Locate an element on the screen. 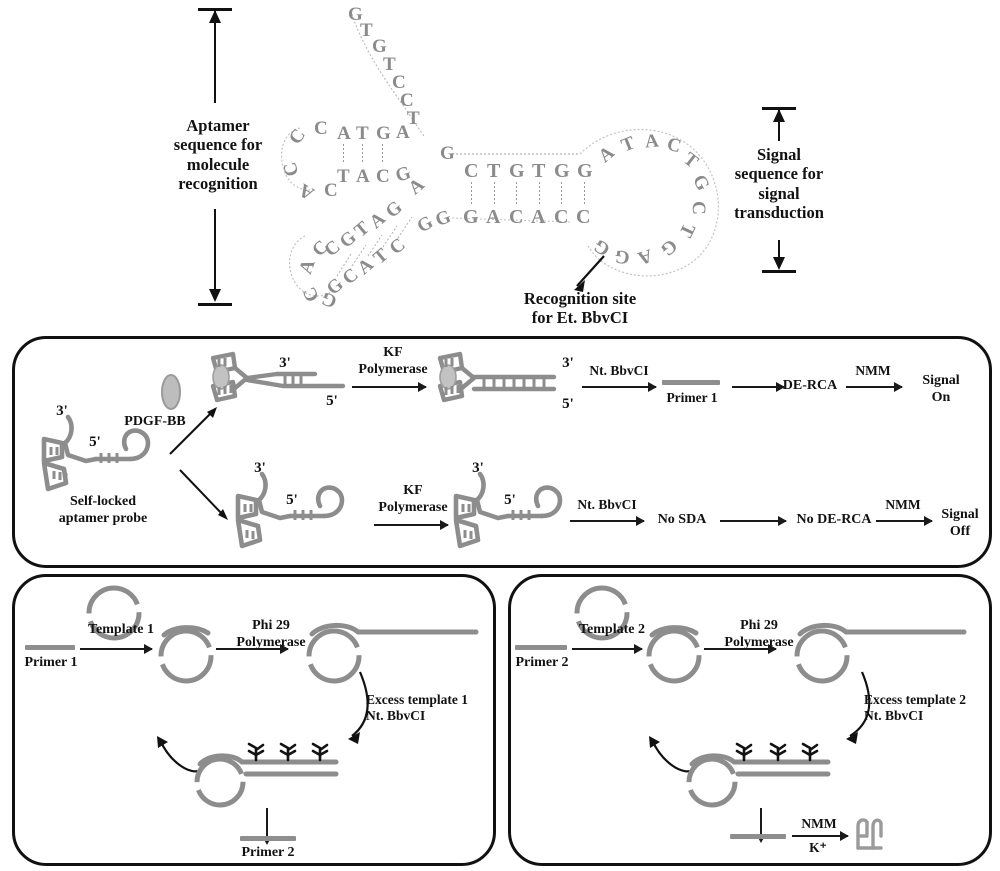 Image resolution: width=1000 pixels, height=871 pixels. nmm-label-bottom: NMM is located at coordinates (819, 823).